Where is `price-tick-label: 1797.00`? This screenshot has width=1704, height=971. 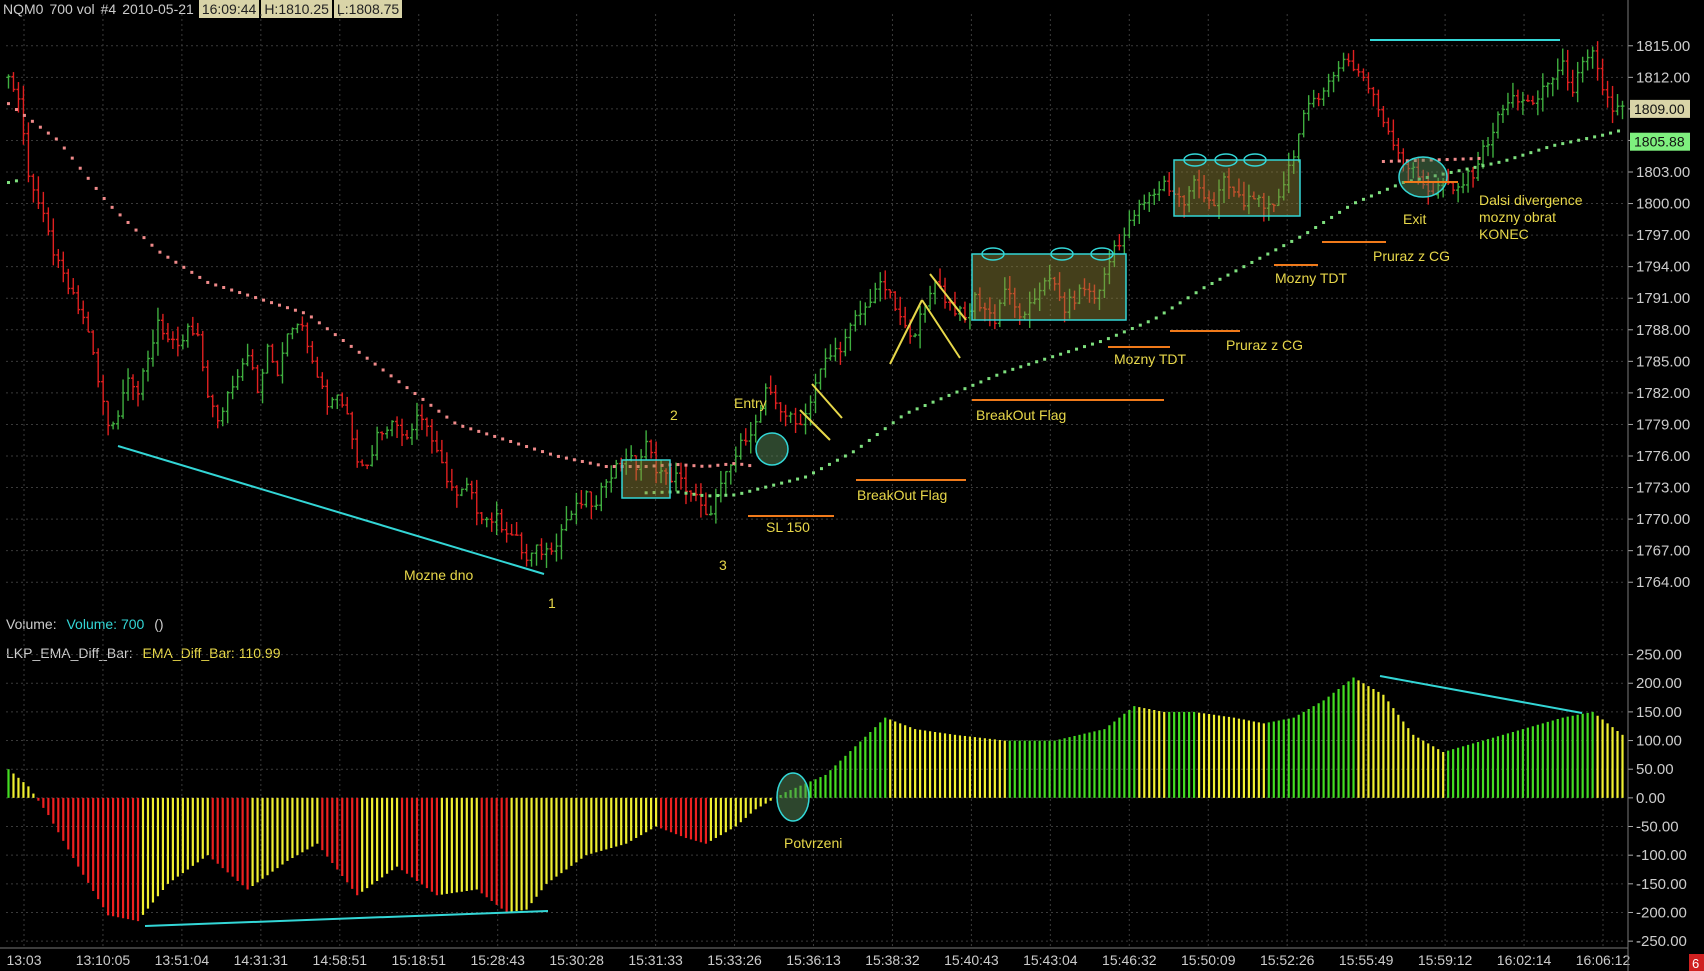 price-tick-label: 1797.00 is located at coordinates (1663, 235).